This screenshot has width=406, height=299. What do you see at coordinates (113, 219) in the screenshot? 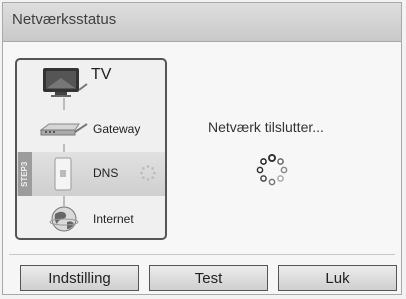
I see `step-label-internet: Internet` at bounding box center [113, 219].